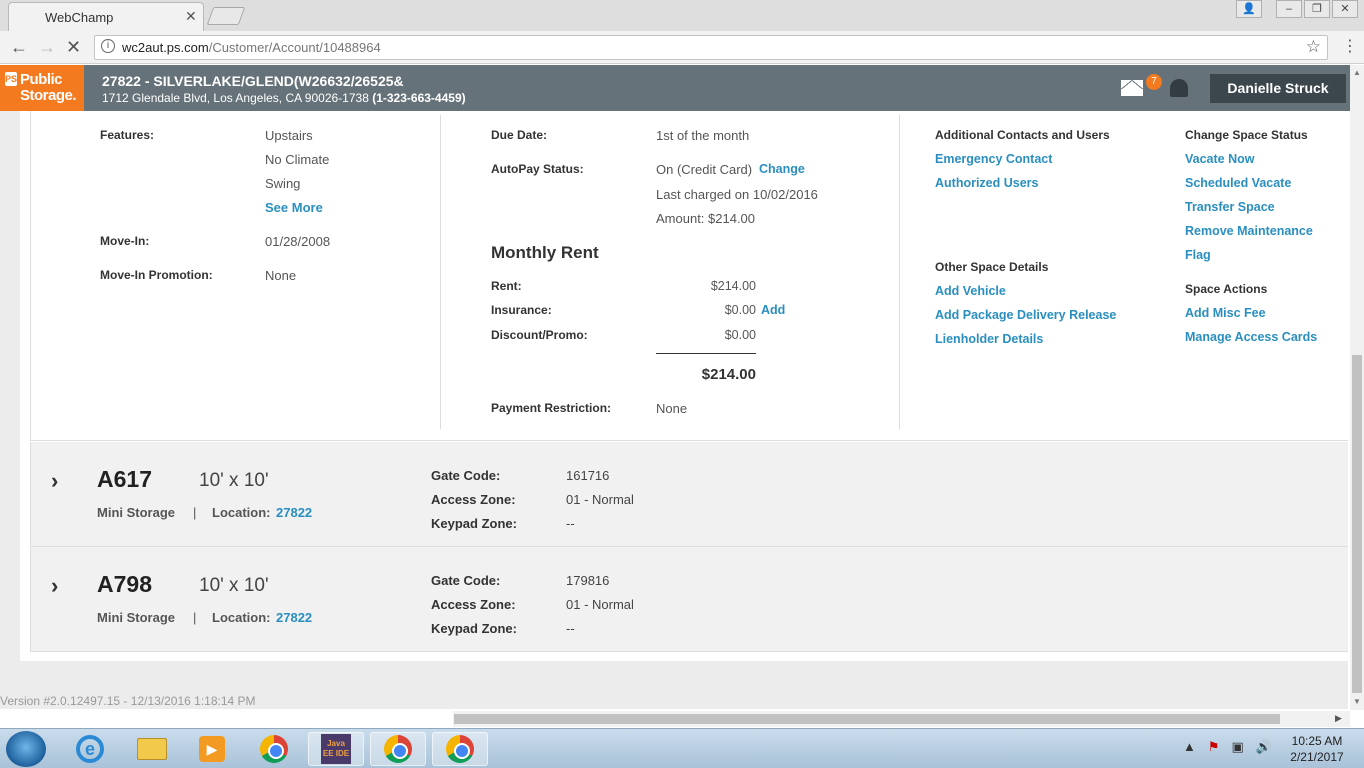 The image size is (1364, 768). I want to click on media-player-icon: ▶, so click(212, 749).